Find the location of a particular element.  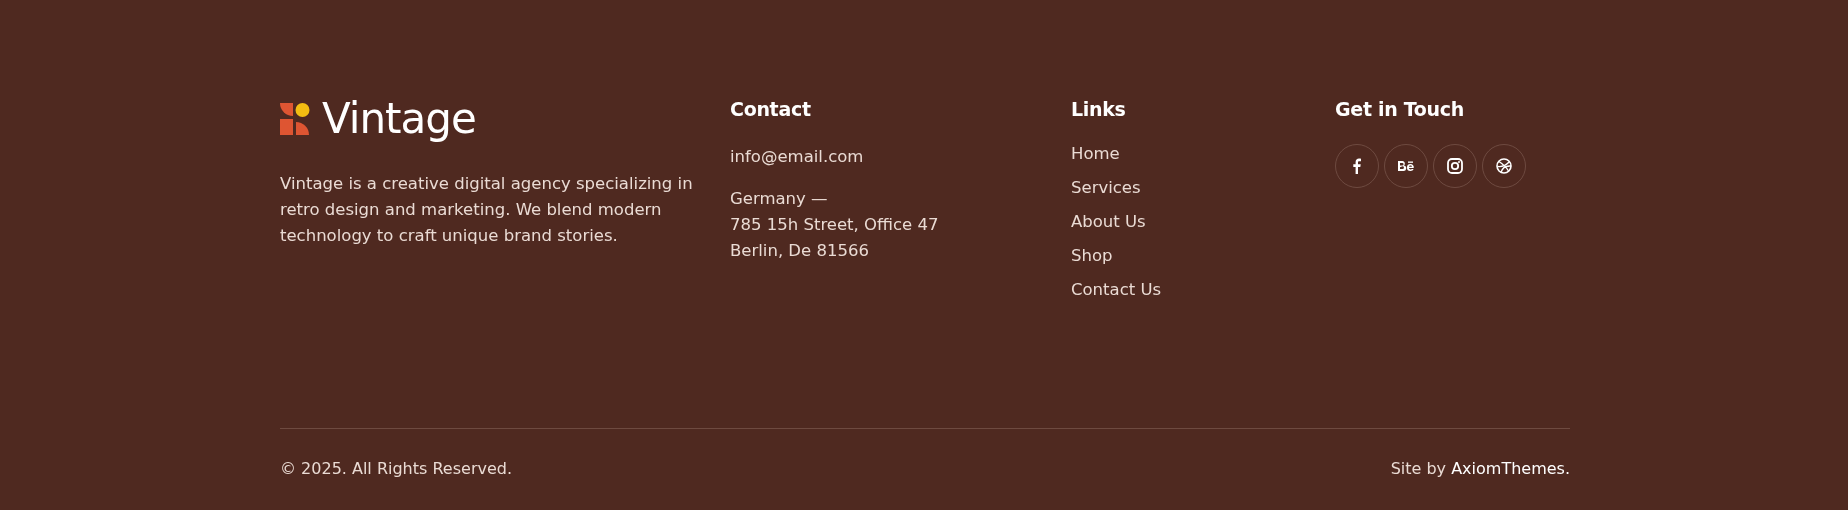

address-line: Berlin, De 81566 is located at coordinates (800, 251).